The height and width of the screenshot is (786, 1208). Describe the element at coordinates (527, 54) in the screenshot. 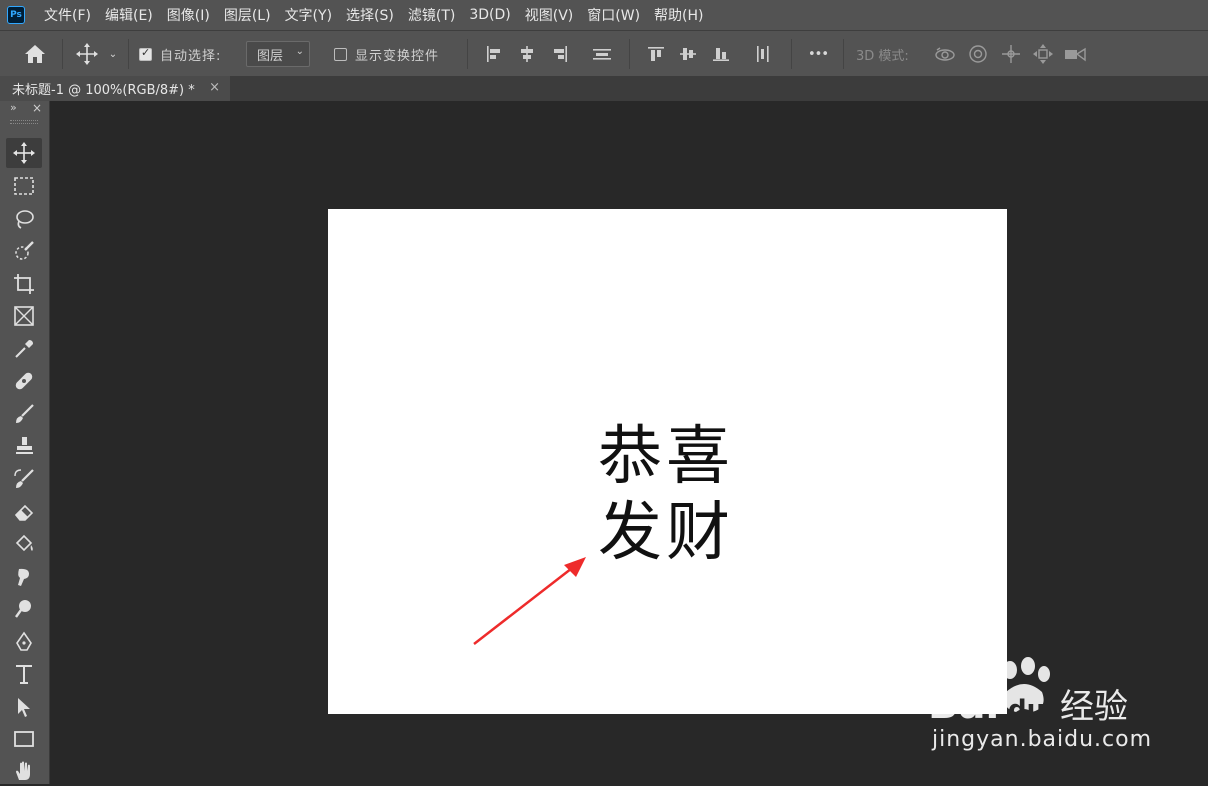

I see `align-horizontal-center-icon` at that location.